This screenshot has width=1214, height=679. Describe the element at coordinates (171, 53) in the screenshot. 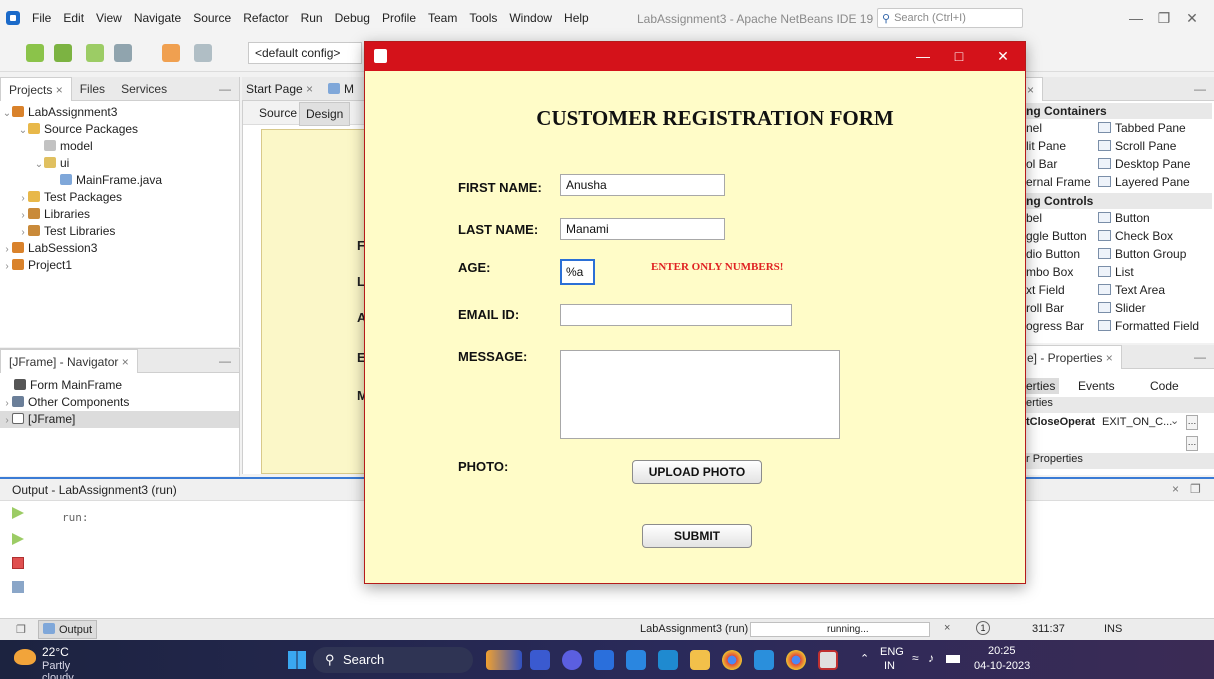

I see `undo-button` at that location.